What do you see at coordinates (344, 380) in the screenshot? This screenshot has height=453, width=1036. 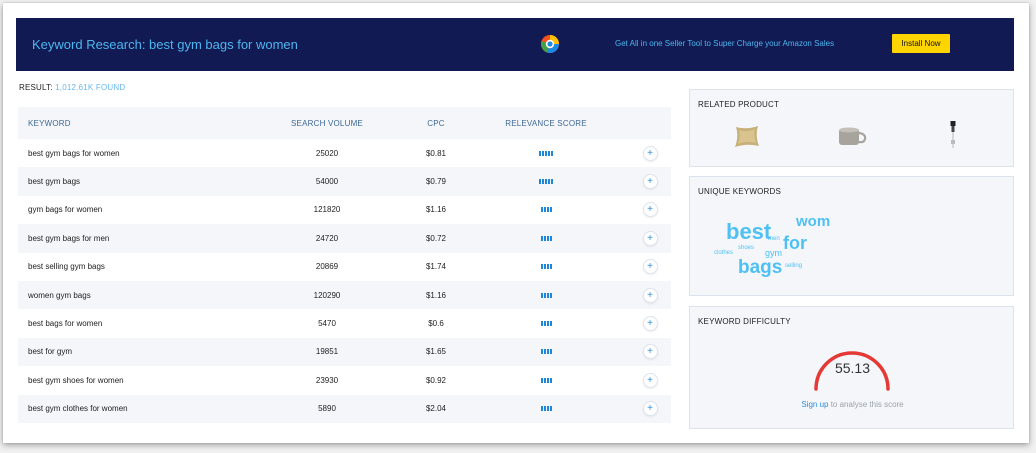 I see `table-row: best gym shoes for women 23930 $0.92 +` at bounding box center [344, 380].